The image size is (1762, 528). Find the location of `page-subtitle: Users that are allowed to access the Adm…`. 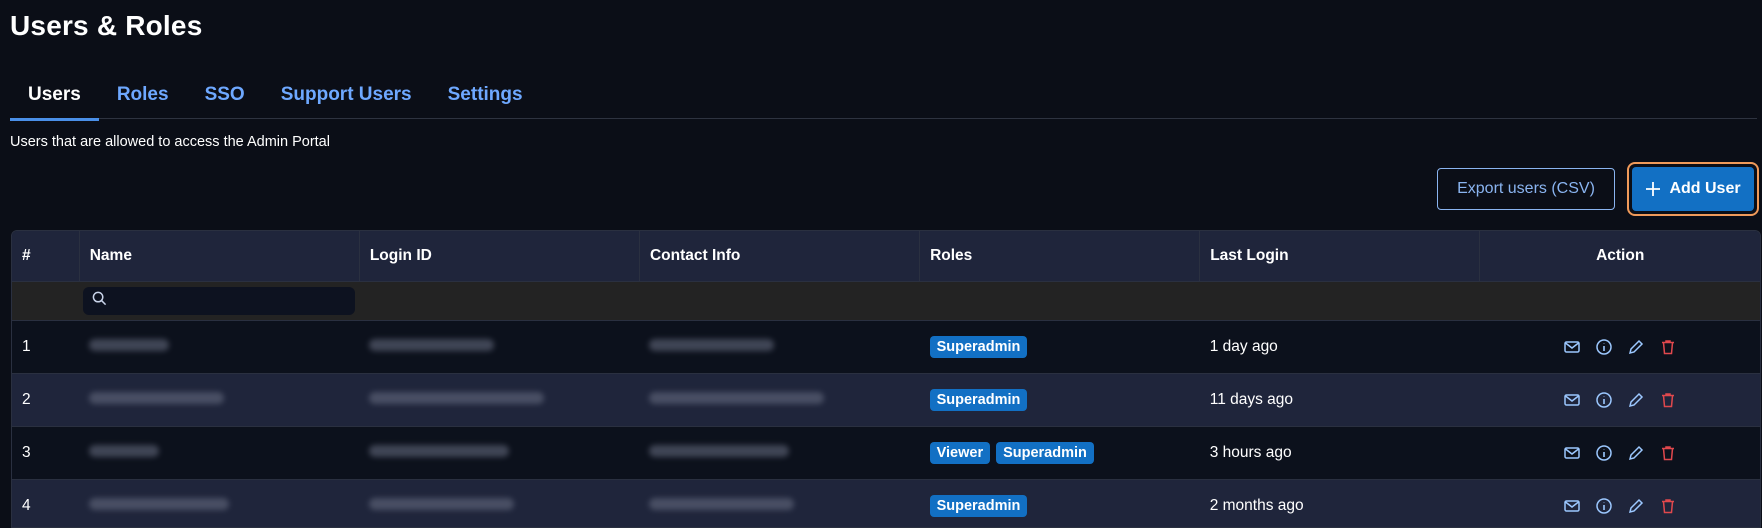

page-subtitle: Users that are allowed to access the Adm… is located at coordinates (170, 142).